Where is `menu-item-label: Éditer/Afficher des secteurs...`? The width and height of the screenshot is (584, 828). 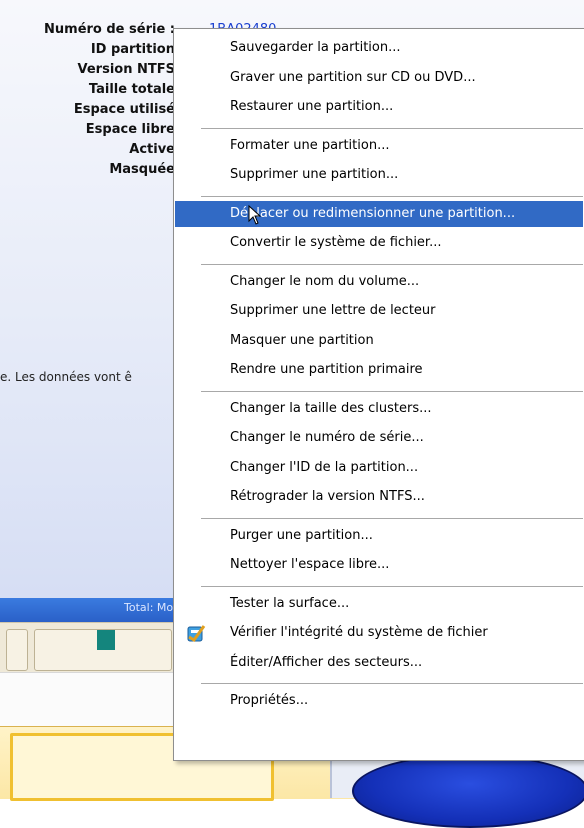 menu-item-label: Éditer/Afficher des secteurs... is located at coordinates (326, 662).